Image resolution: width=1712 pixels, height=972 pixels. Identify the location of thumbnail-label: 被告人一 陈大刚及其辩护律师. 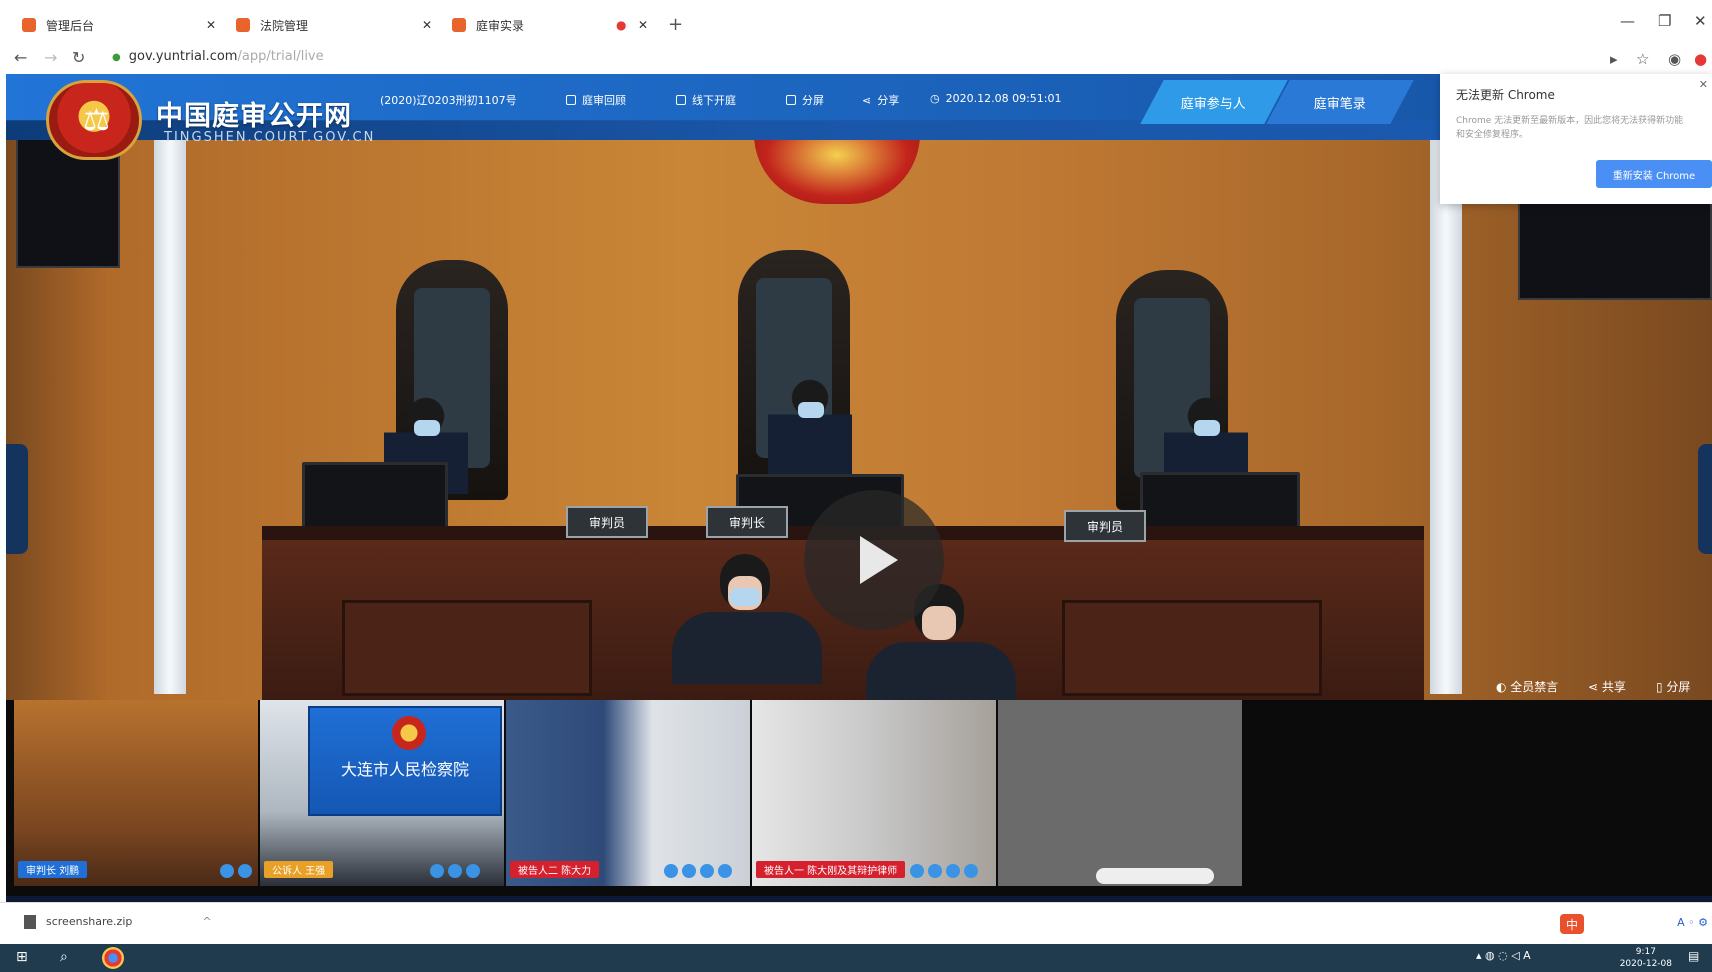
(831, 869).